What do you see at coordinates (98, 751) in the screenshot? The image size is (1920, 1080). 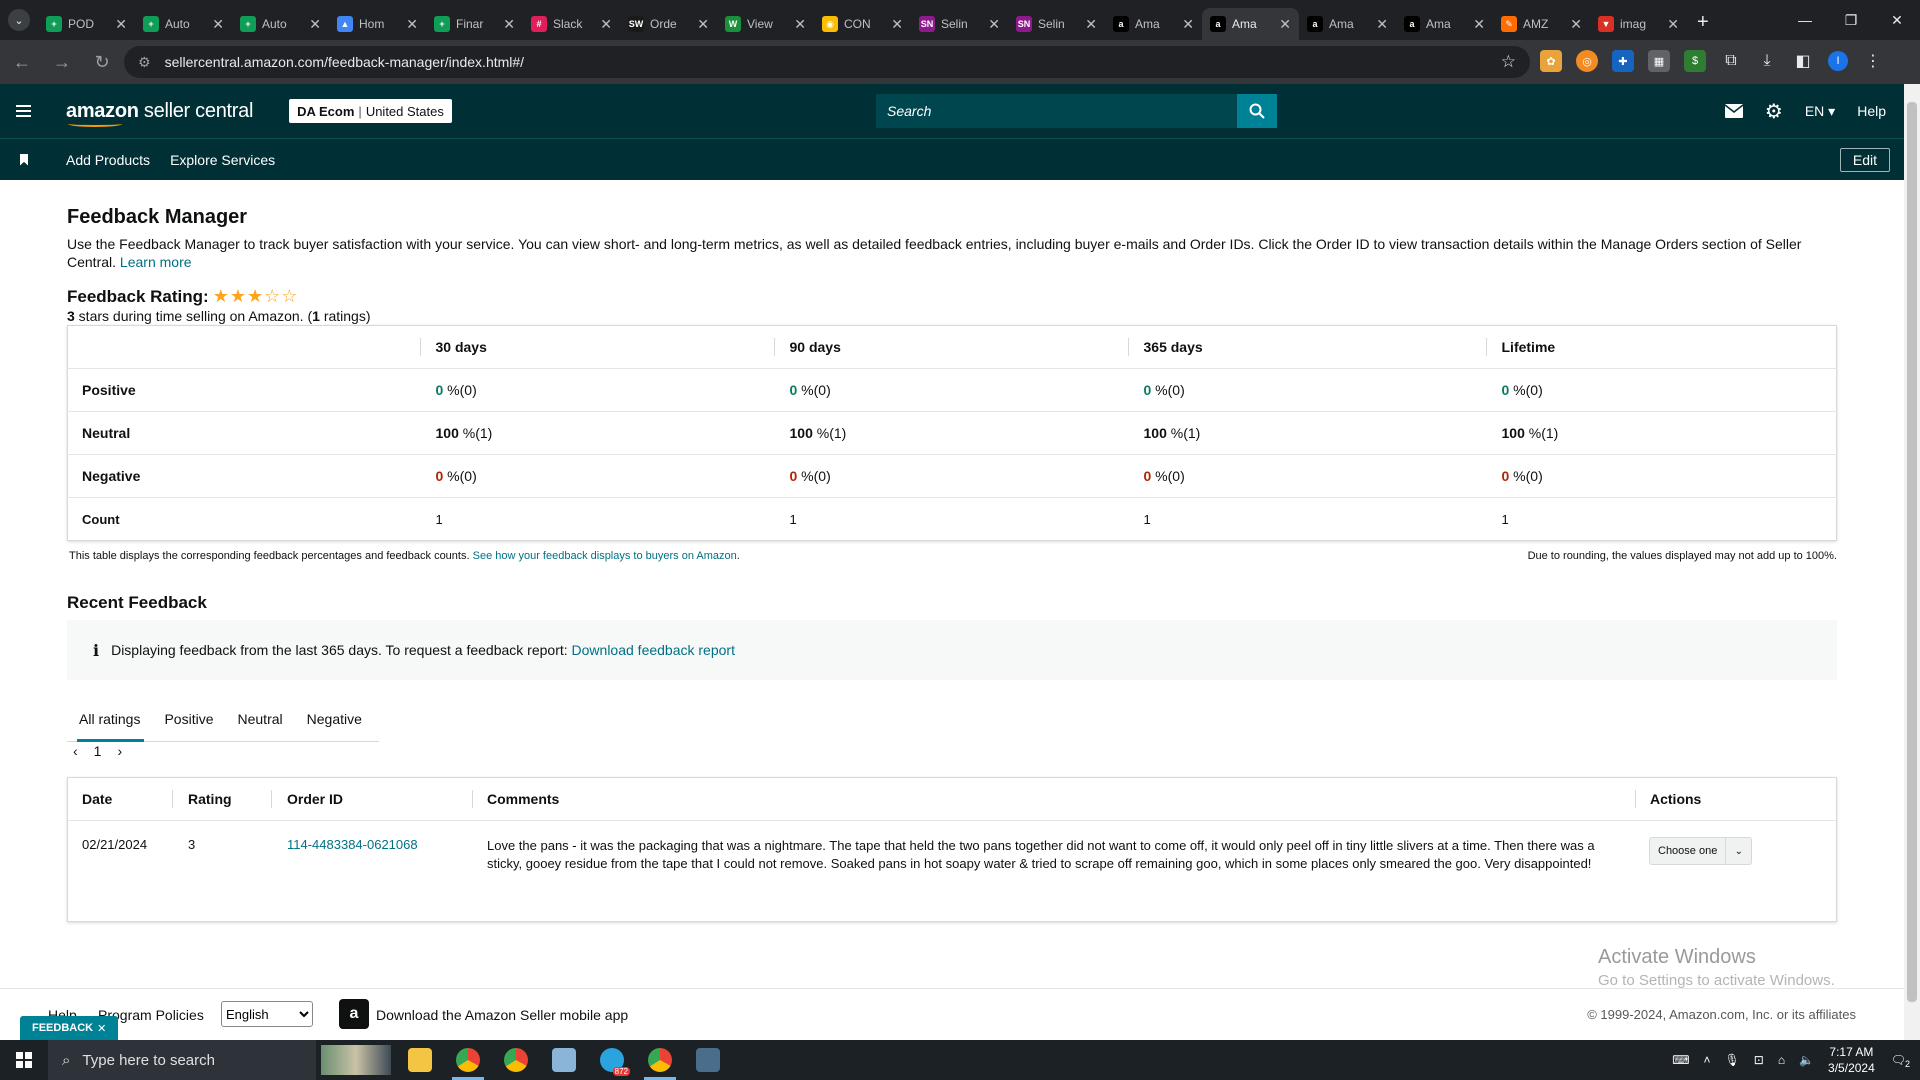 I see `page-number: 1` at bounding box center [98, 751].